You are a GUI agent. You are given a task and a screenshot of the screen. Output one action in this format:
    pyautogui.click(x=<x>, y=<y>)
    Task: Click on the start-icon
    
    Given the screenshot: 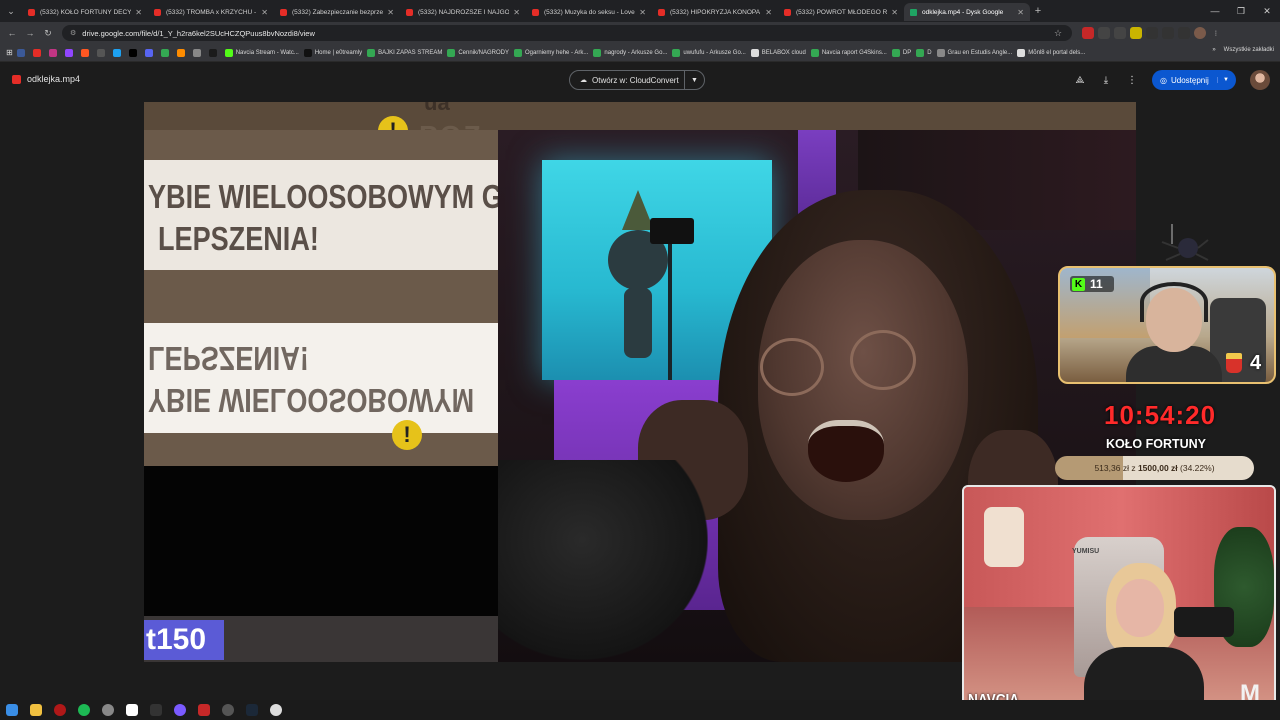 What is the action you would take?
    pyautogui.click(x=12, y=710)
    